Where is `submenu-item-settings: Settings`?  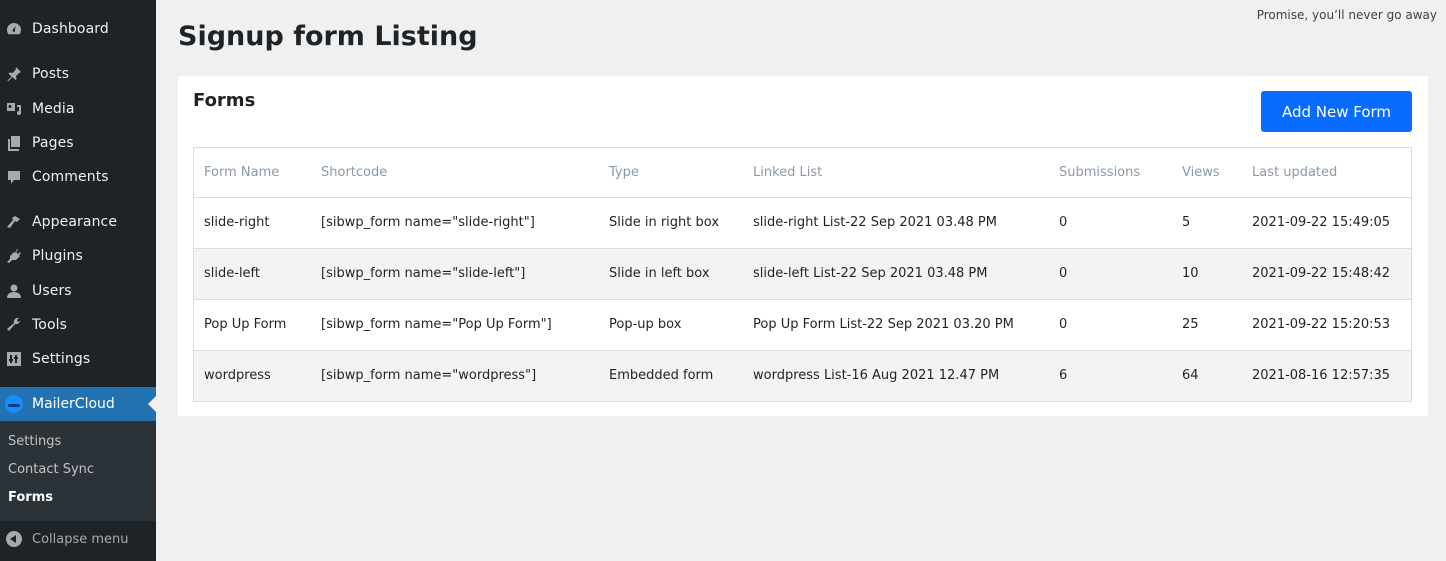
submenu-item-settings: Settings is located at coordinates (34, 441).